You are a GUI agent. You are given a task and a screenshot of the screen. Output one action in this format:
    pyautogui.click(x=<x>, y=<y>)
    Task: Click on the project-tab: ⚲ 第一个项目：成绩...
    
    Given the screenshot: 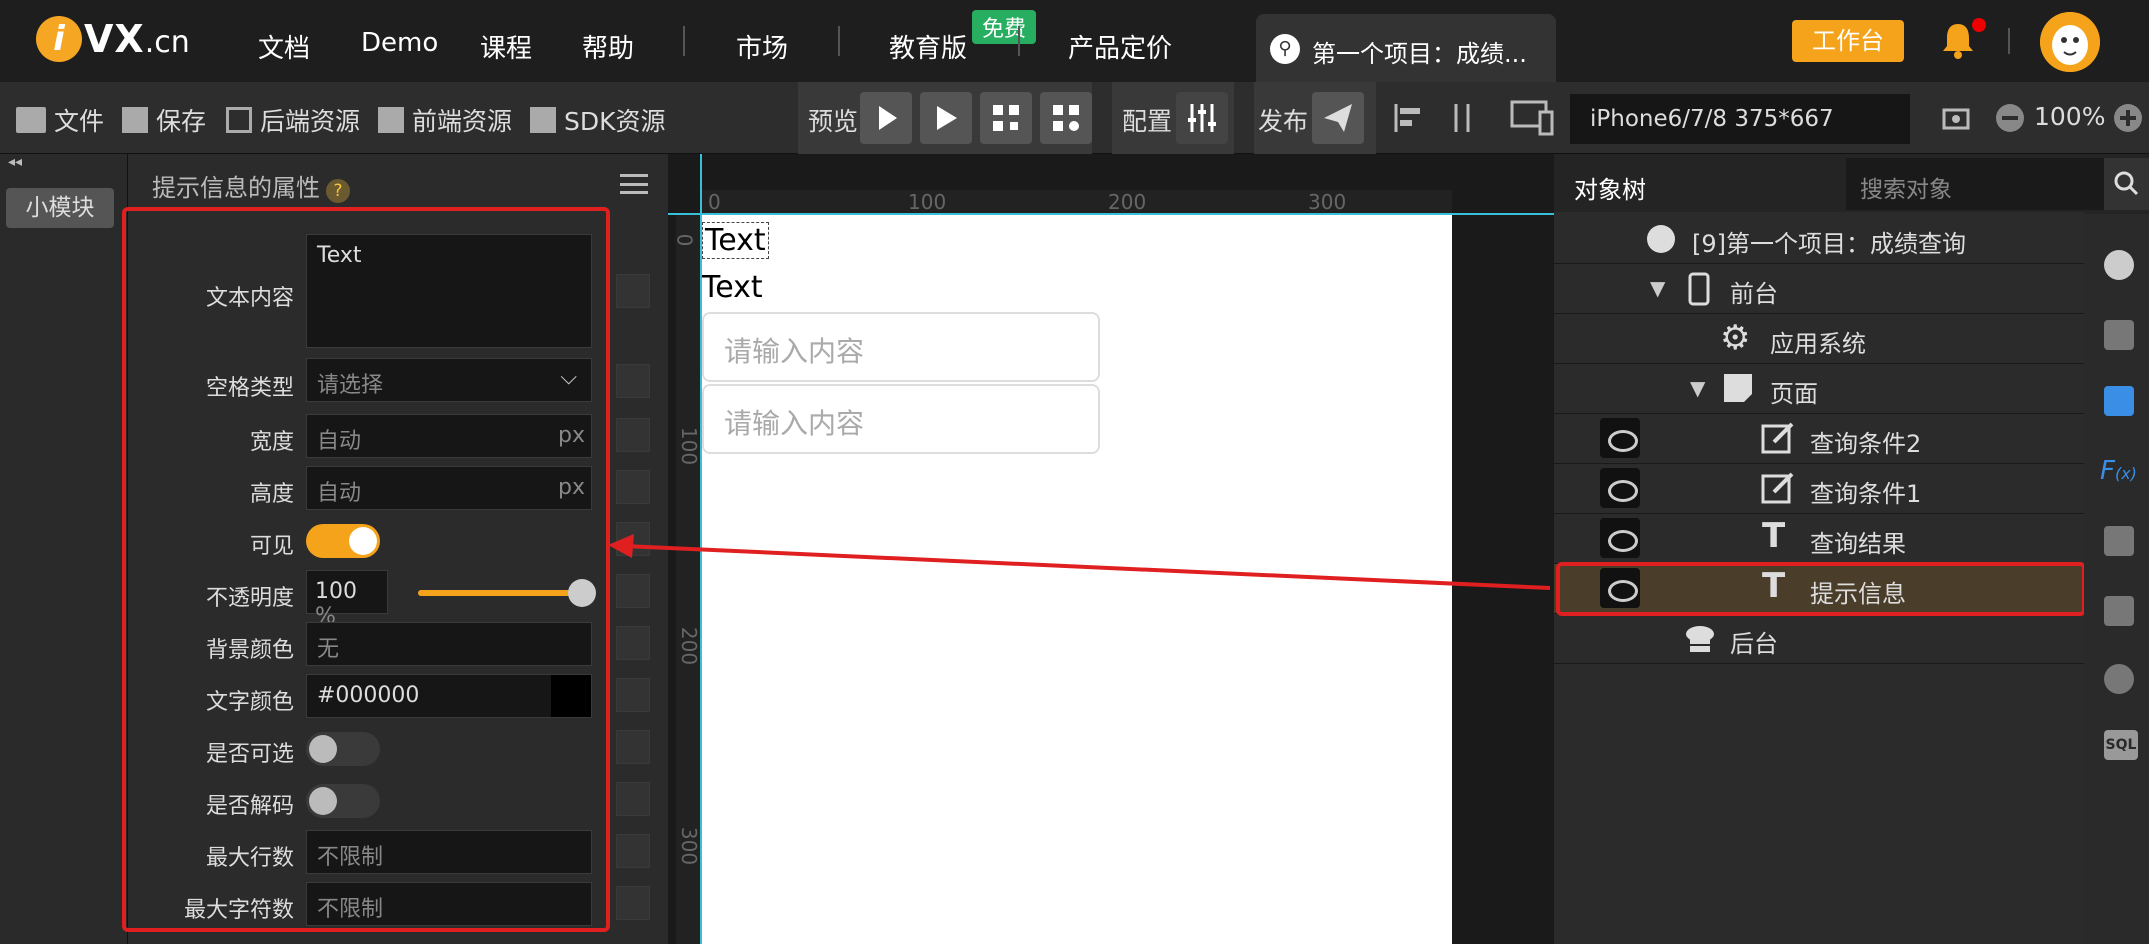 What is the action you would take?
    pyautogui.click(x=1406, y=48)
    